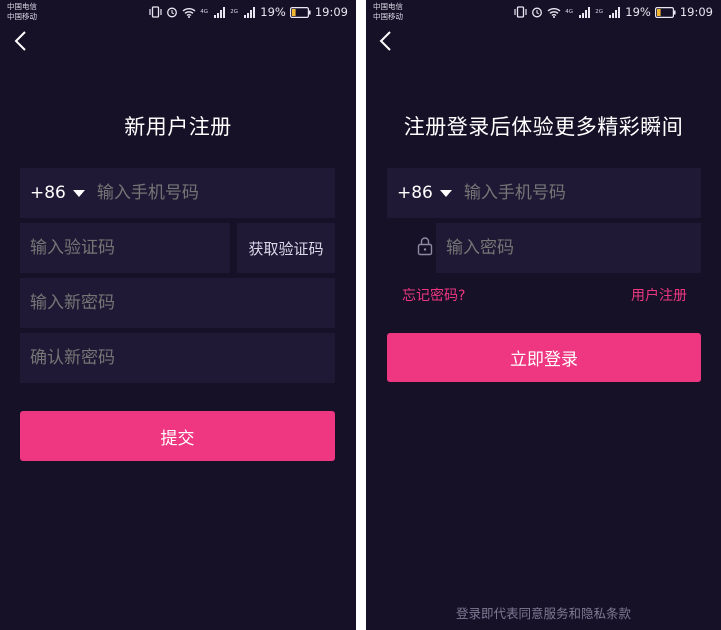  What do you see at coordinates (544, 357) in the screenshot?
I see `login-button: 立即登录` at bounding box center [544, 357].